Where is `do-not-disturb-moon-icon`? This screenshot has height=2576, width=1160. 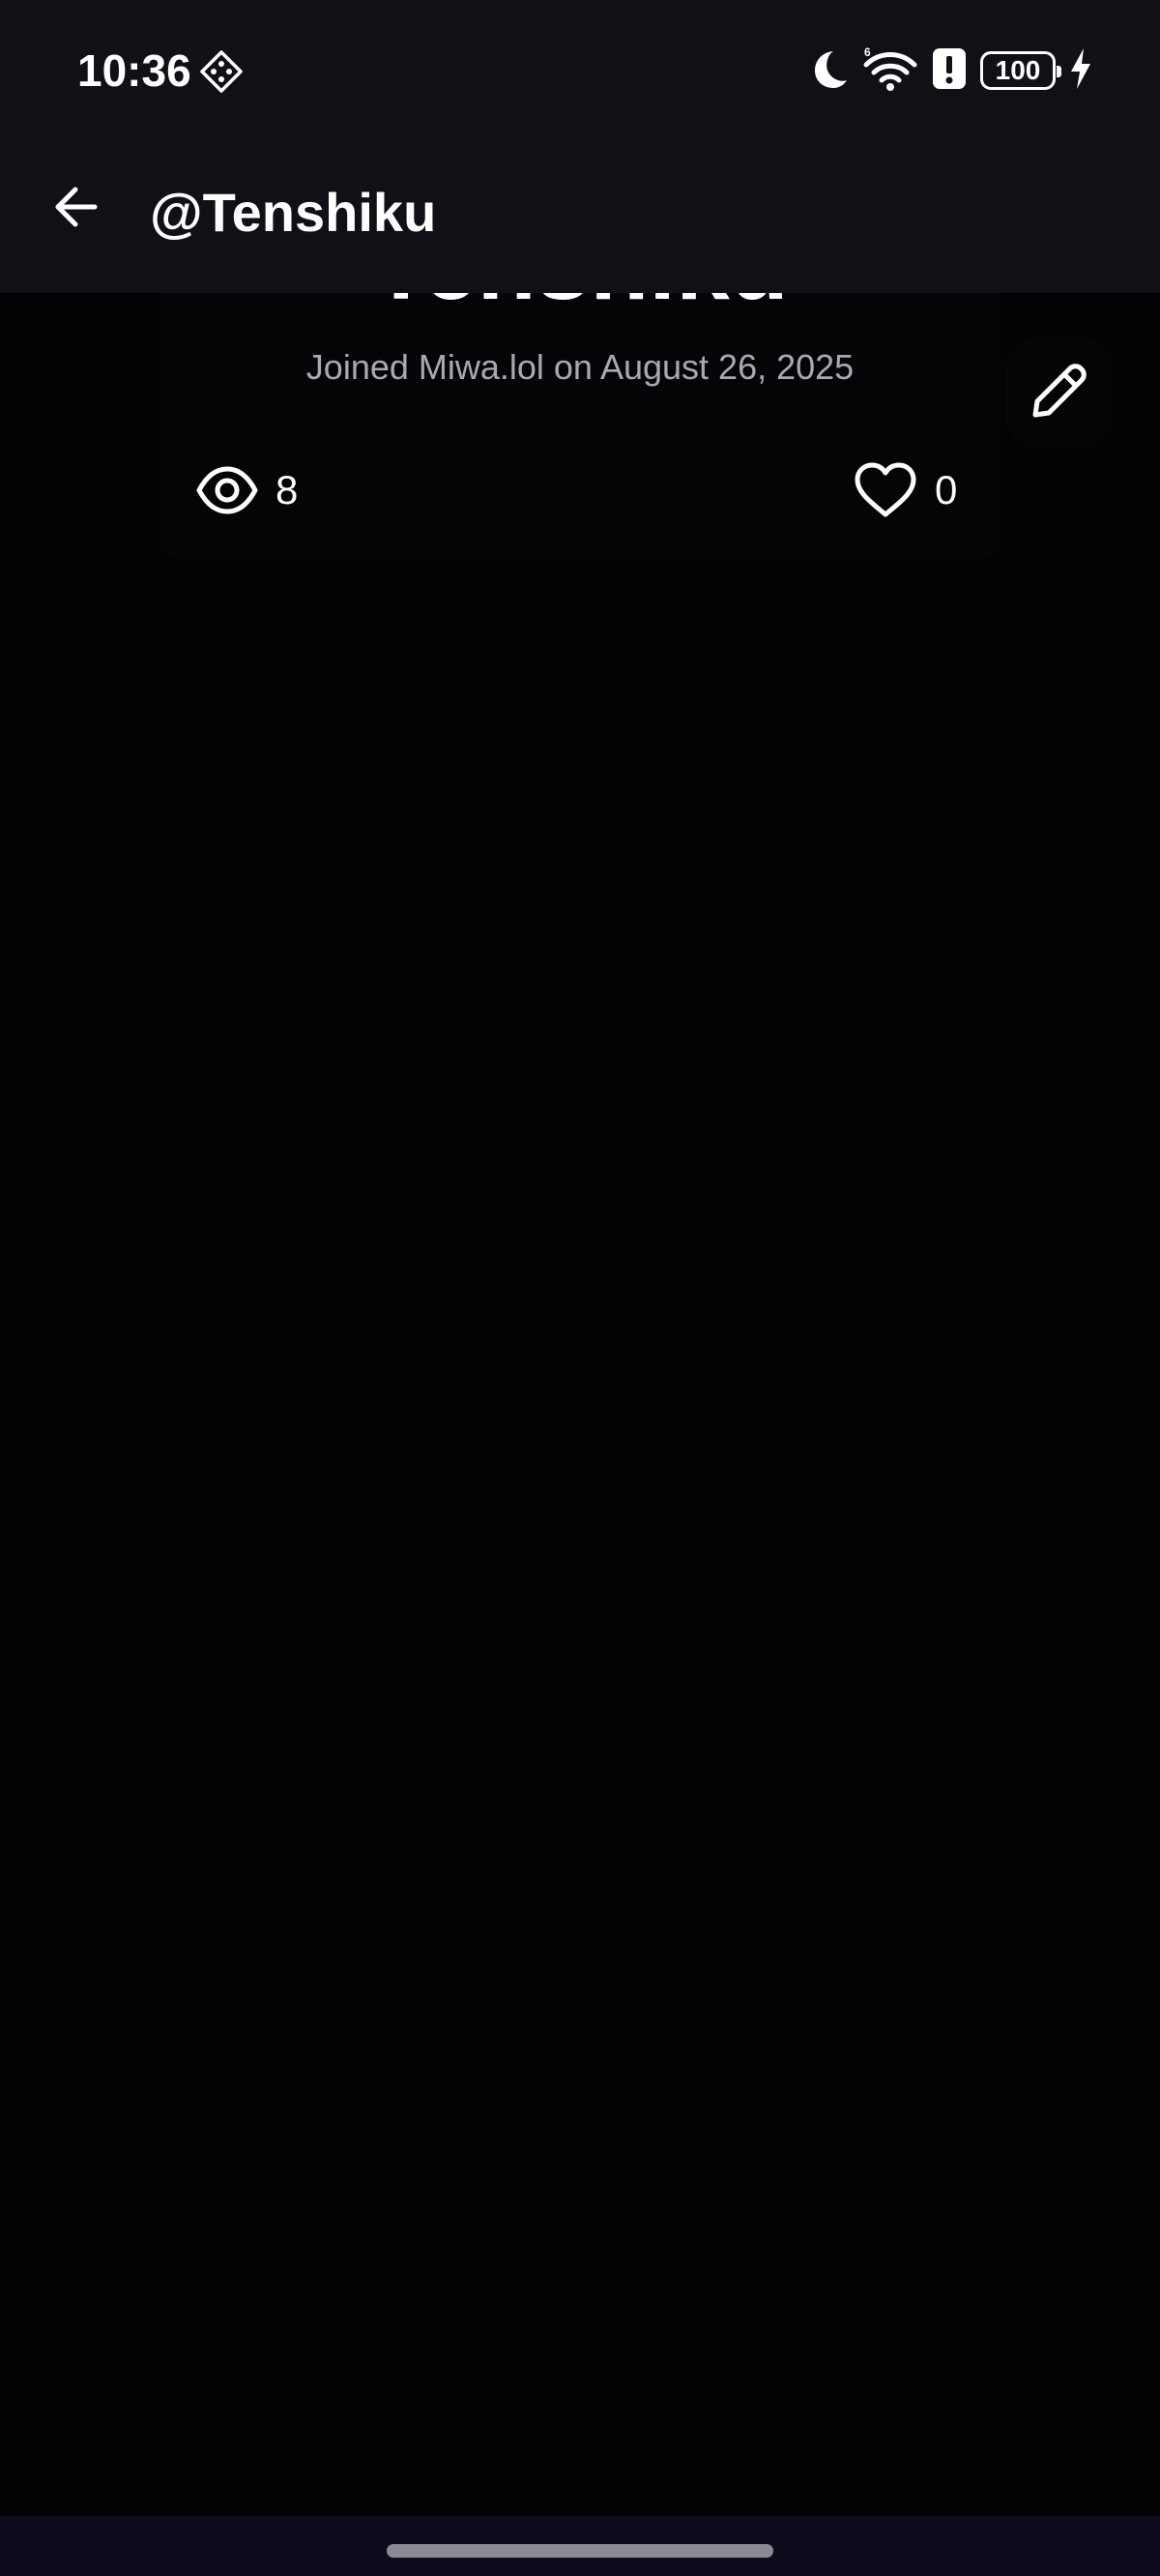
do-not-disturb-moon-icon is located at coordinates (827, 71).